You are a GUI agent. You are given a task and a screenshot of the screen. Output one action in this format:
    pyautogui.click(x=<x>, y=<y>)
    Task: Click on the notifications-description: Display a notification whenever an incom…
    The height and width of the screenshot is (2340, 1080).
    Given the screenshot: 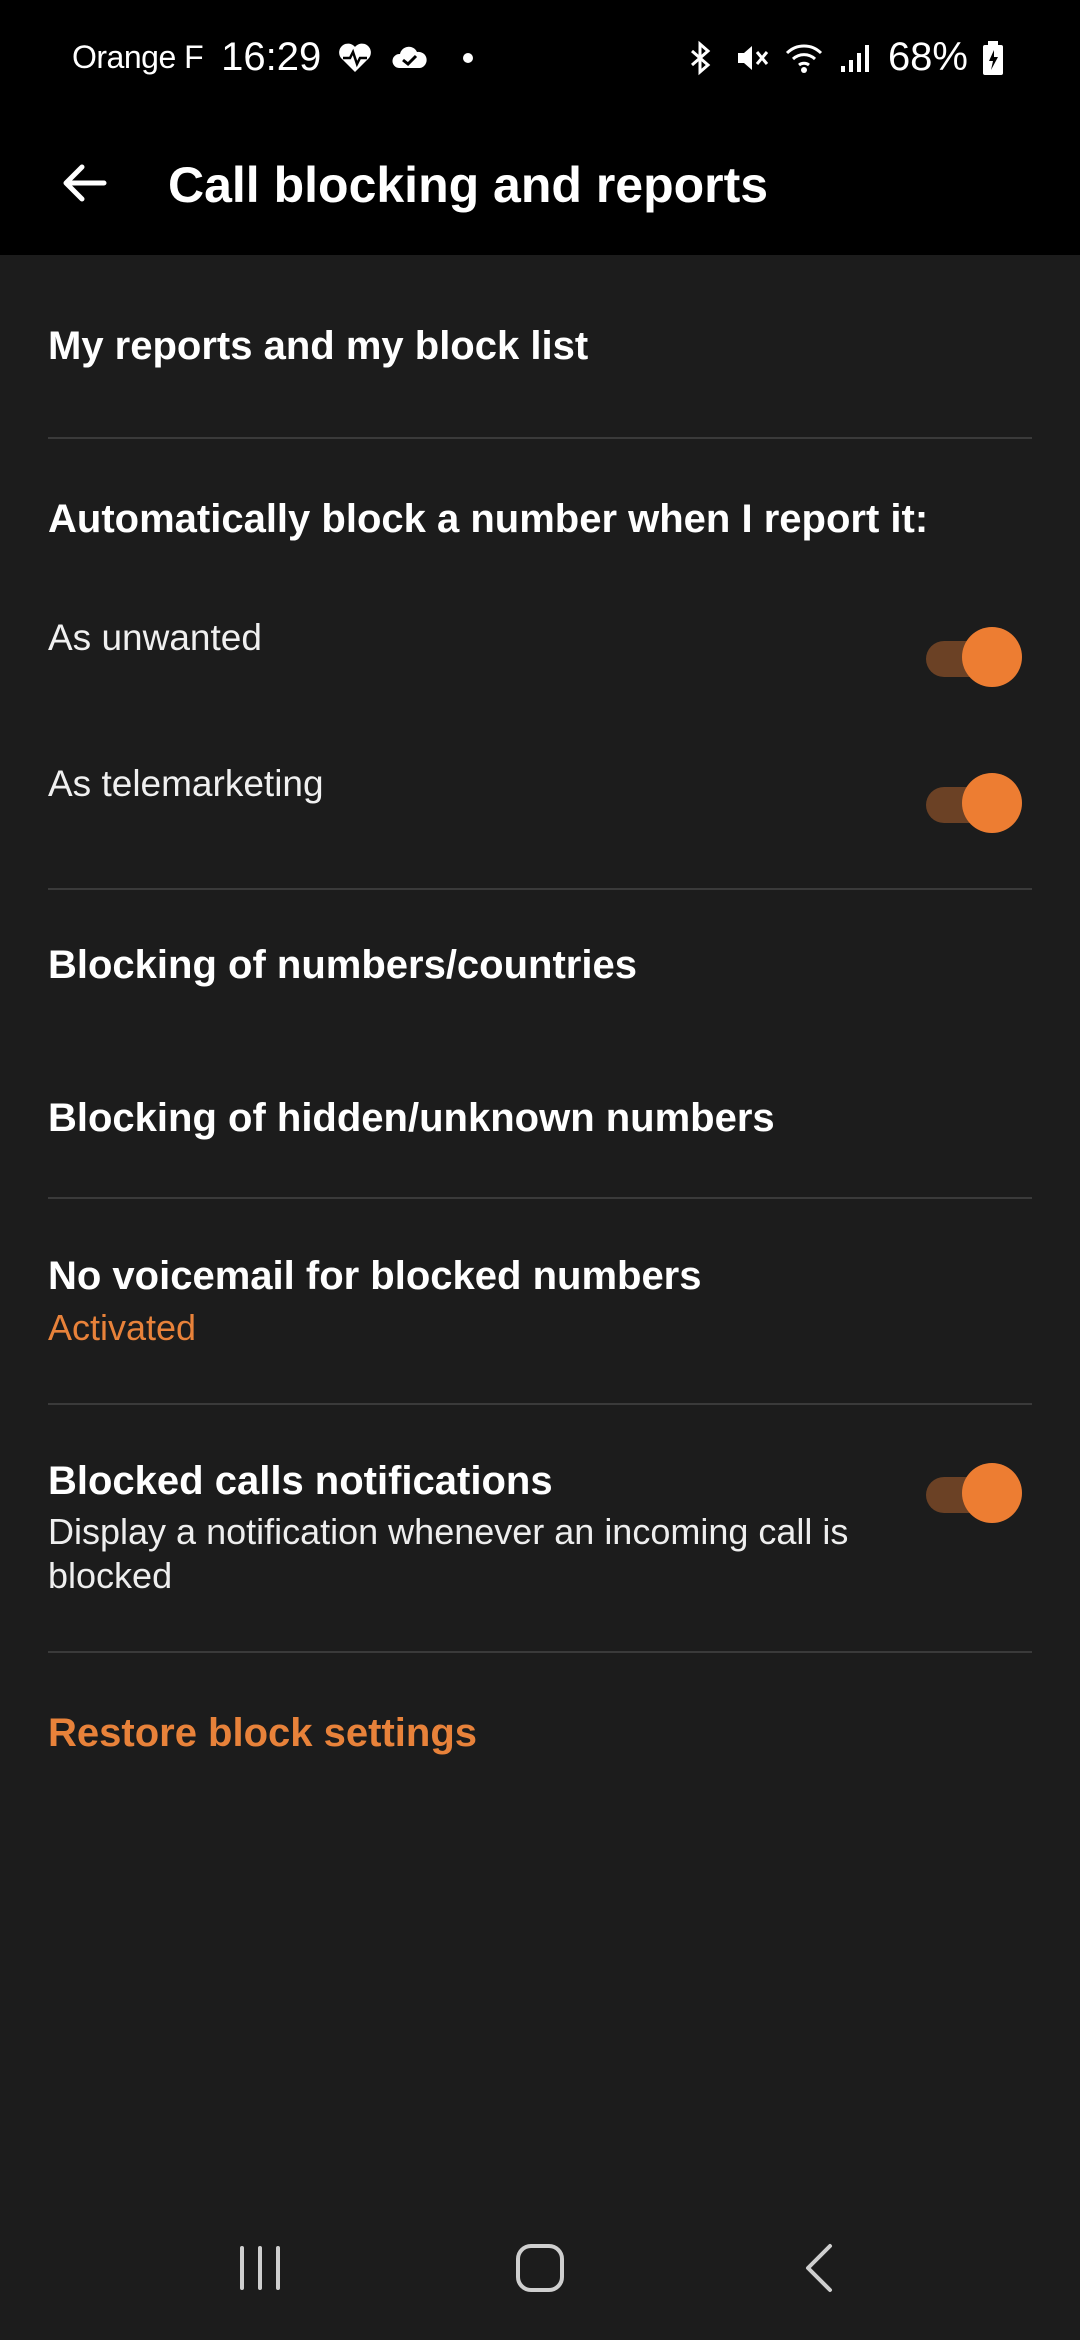 What is the action you would take?
    pyautogui.click(x=448, y=1553)
    